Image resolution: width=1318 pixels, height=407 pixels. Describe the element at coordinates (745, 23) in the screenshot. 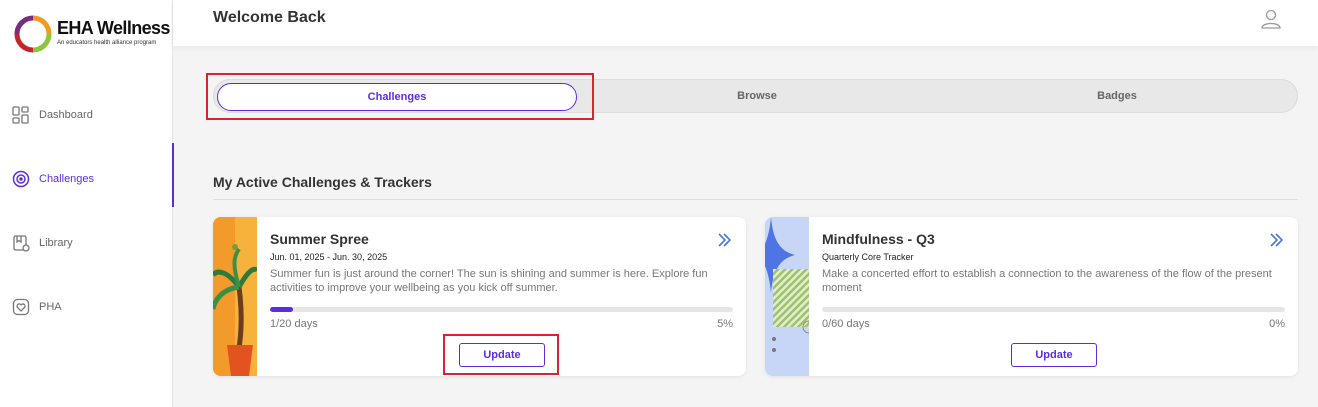

I see `top-header: Welcome Back` at that location.